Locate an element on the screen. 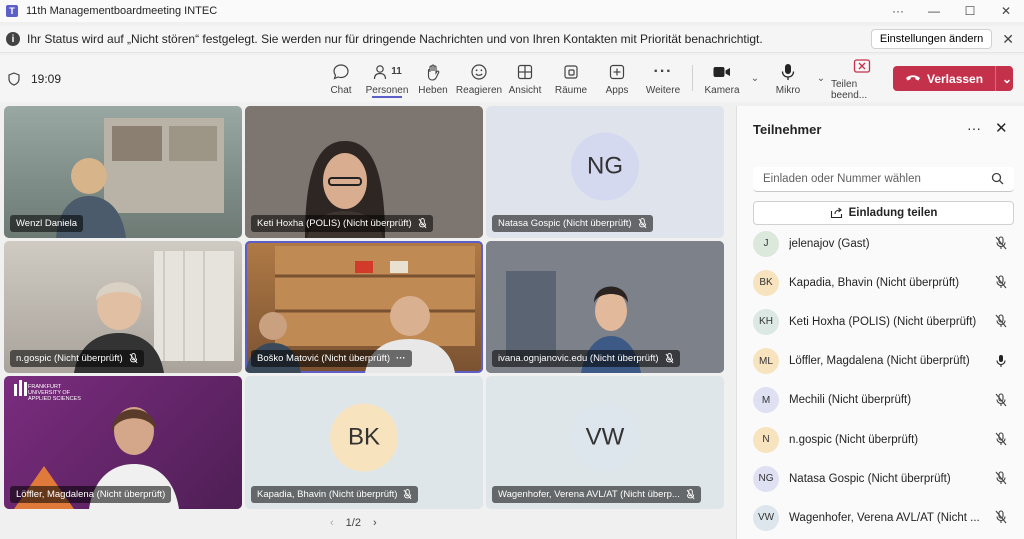  leave-options-chevron-icon: ⌄ is located at coordinates (1007, 79).